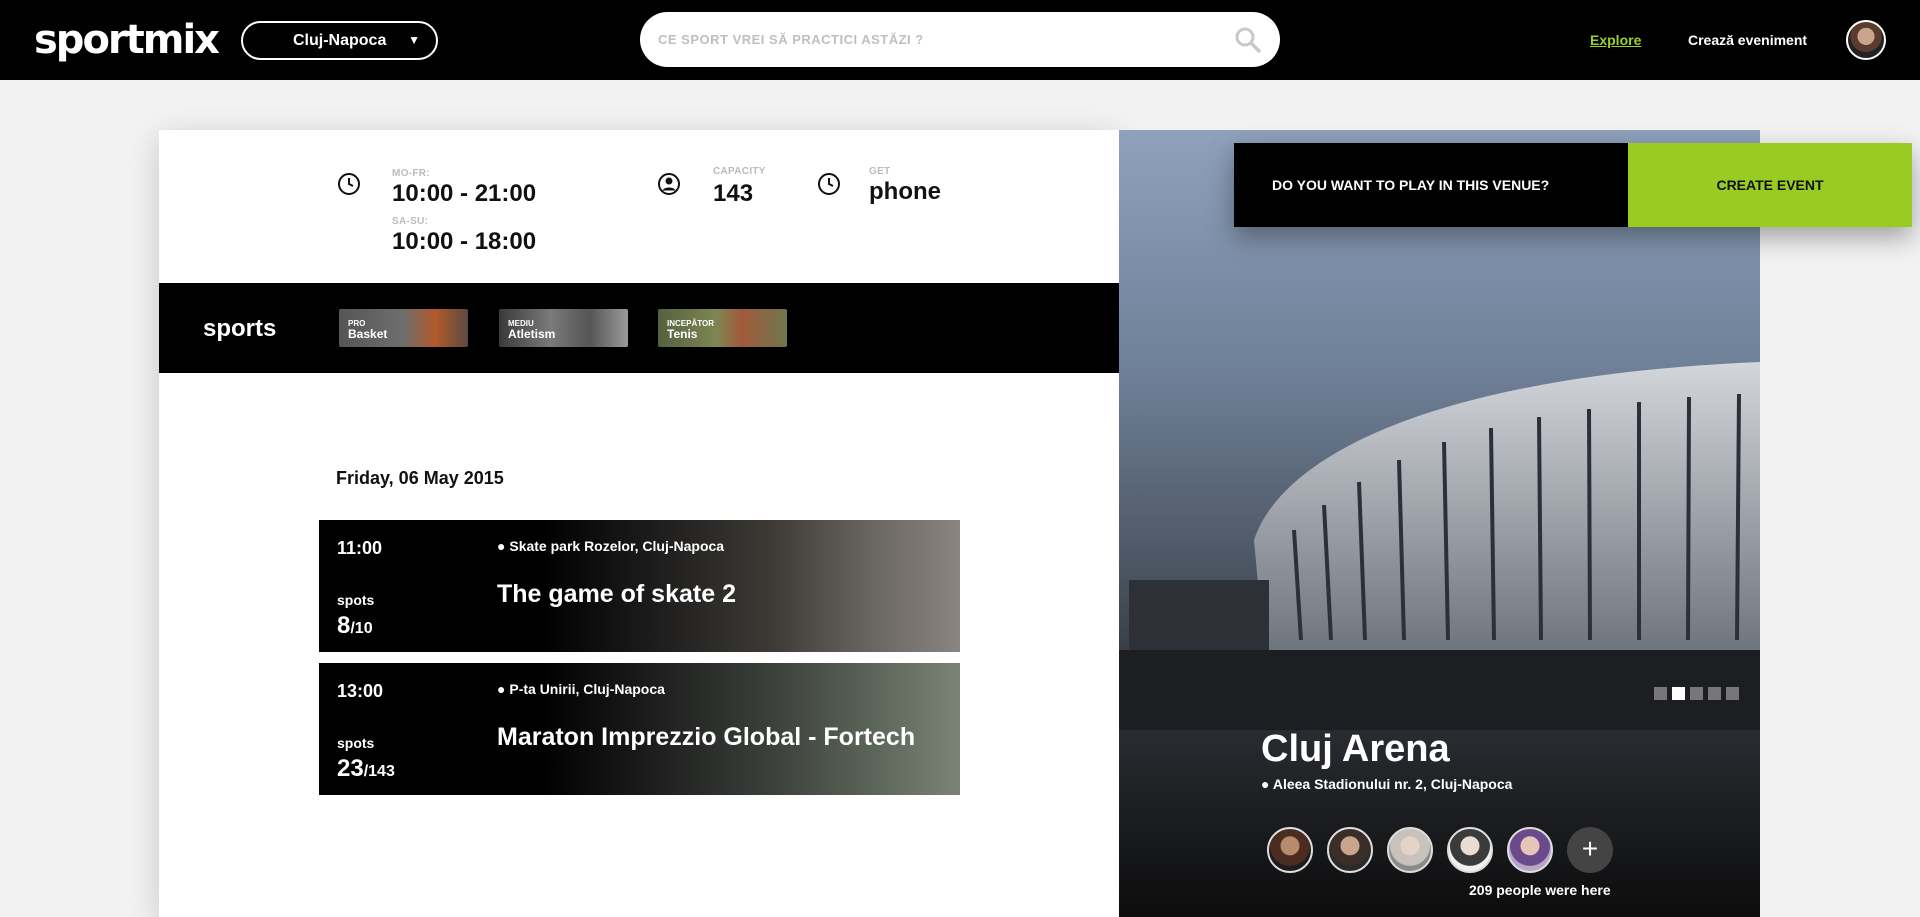 The width and height of the screenshot is (1920, 917). Describe the element at coordinates (722, 328) in the screenshot. I see `sport-tile-tenis: INCEPĂTOR Tenis` at that location.